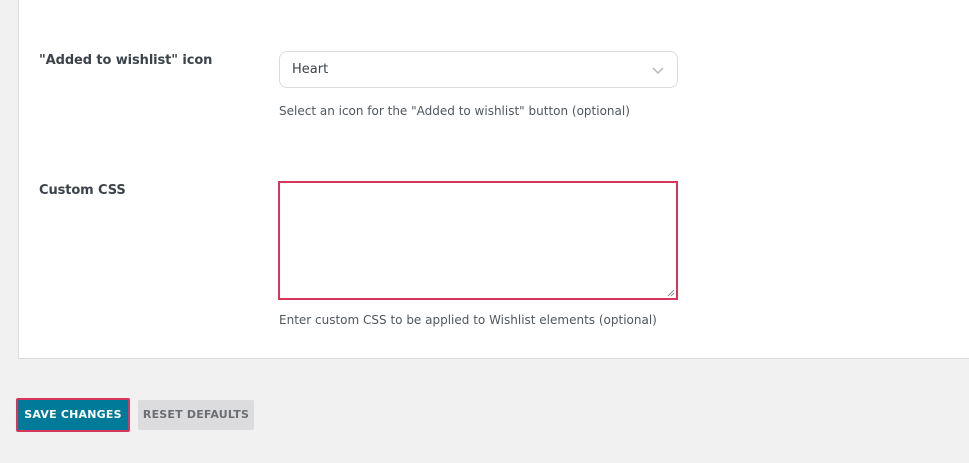 The width and height of the screenshot is (969, 463). Describe the element at coordinates (671, 293) in the screenshot. I see `resize-handle-icon` at that location.